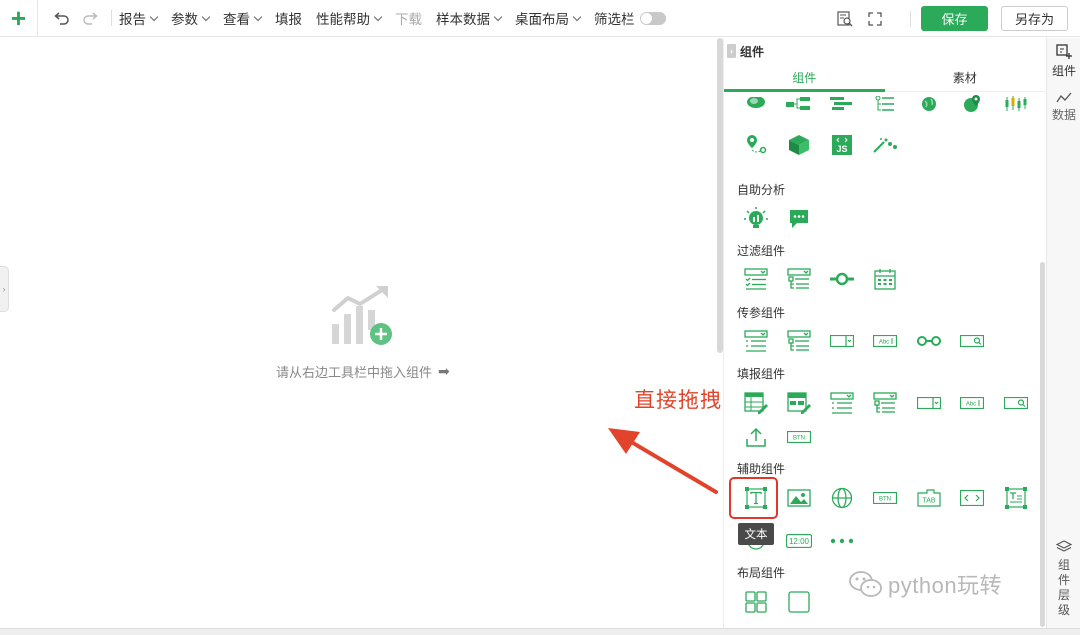 The height and width of the screenshot is (635, 1080). What do you see at coordinates (678, 400) in the screenshot?
I see `drag-annotation: 直接拖拽` at bounding box center [678, 400].